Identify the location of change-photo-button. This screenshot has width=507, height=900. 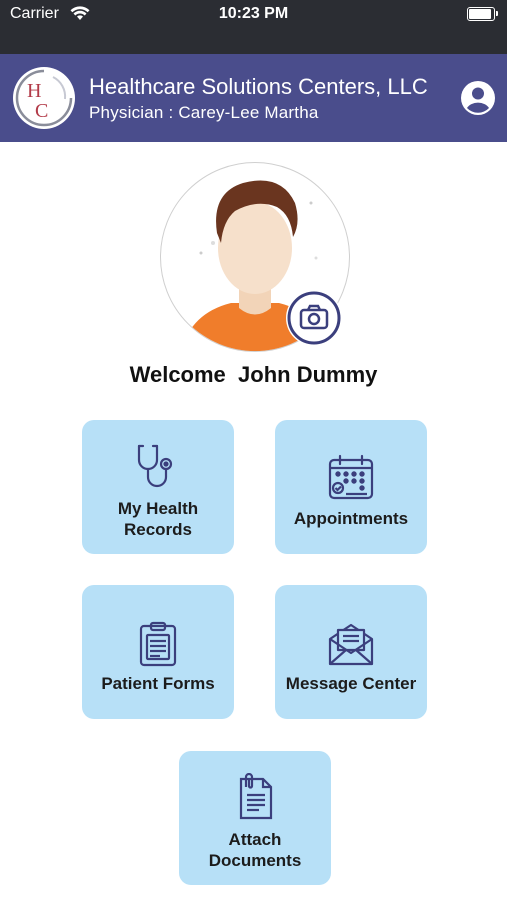
(314, 318).